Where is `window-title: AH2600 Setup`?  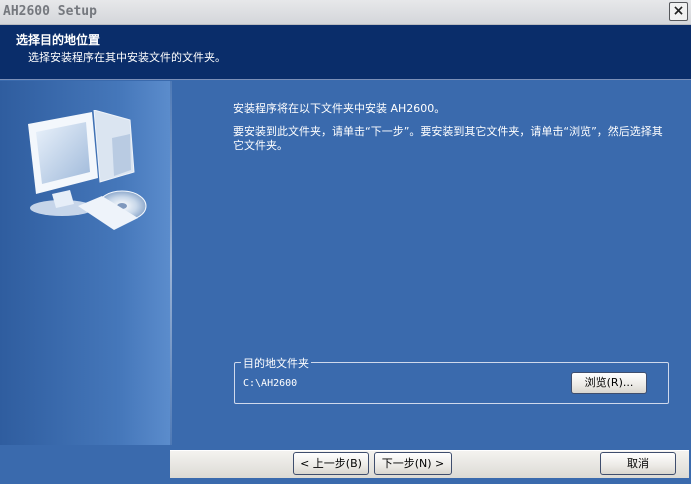 window-title: AH2600 Setup is located at coordinates (50, 11).